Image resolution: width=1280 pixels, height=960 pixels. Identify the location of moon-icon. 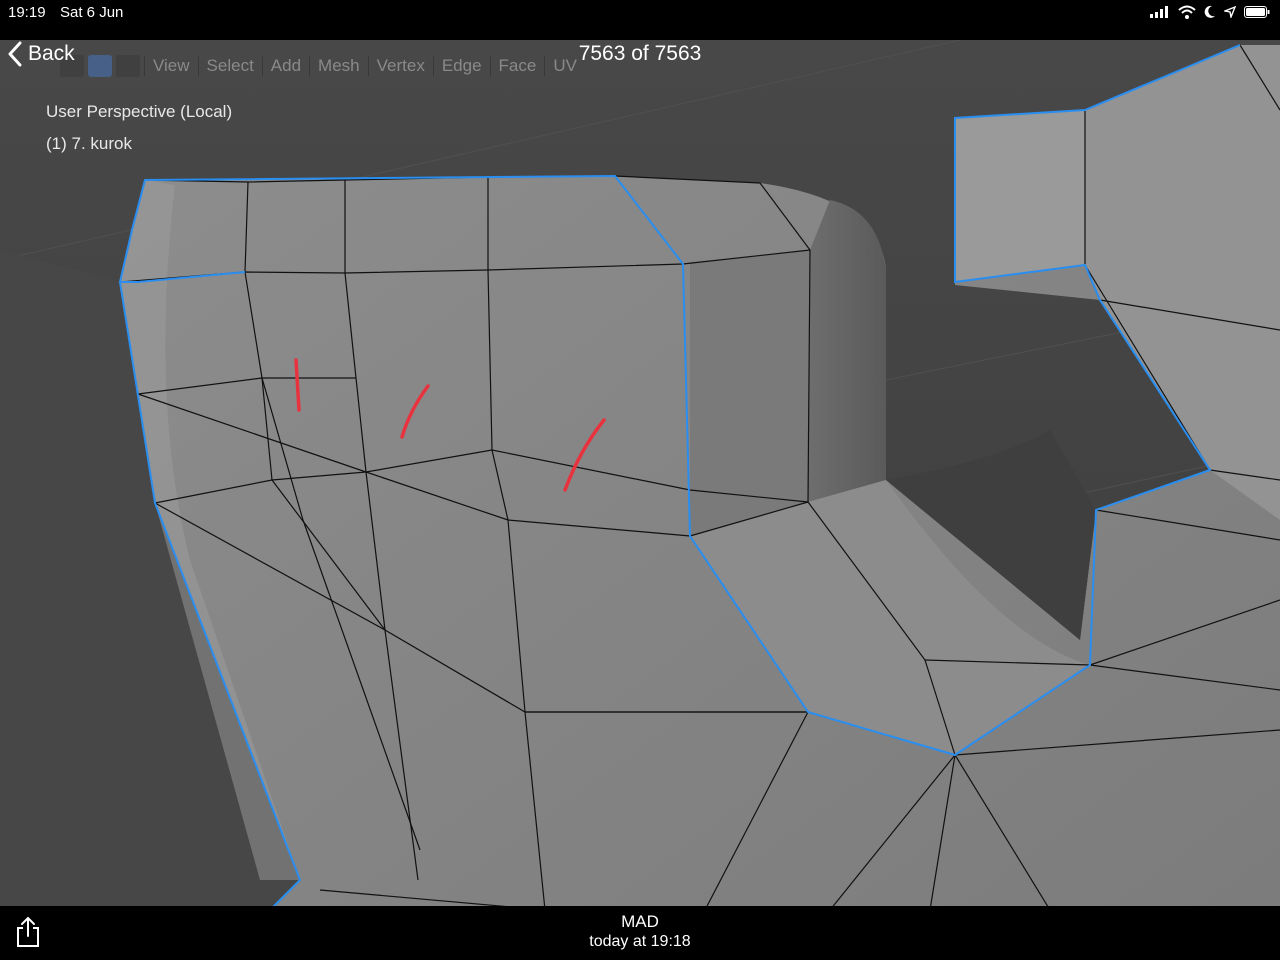
(1209, 11).